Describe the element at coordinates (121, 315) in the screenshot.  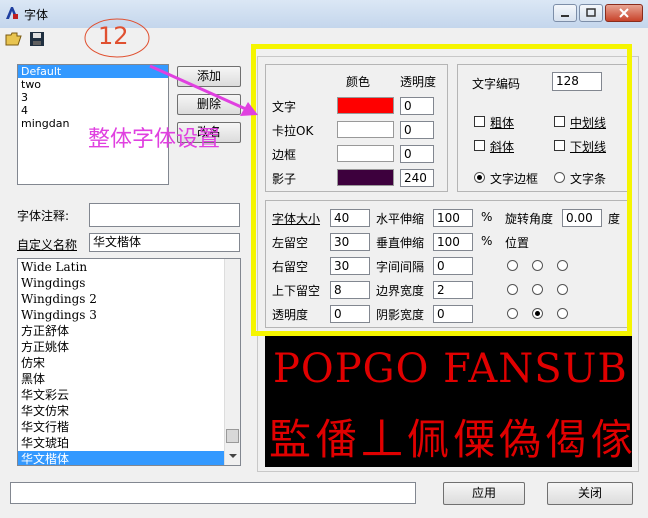
I see `font-list-item: Wingdings 3` at that location.